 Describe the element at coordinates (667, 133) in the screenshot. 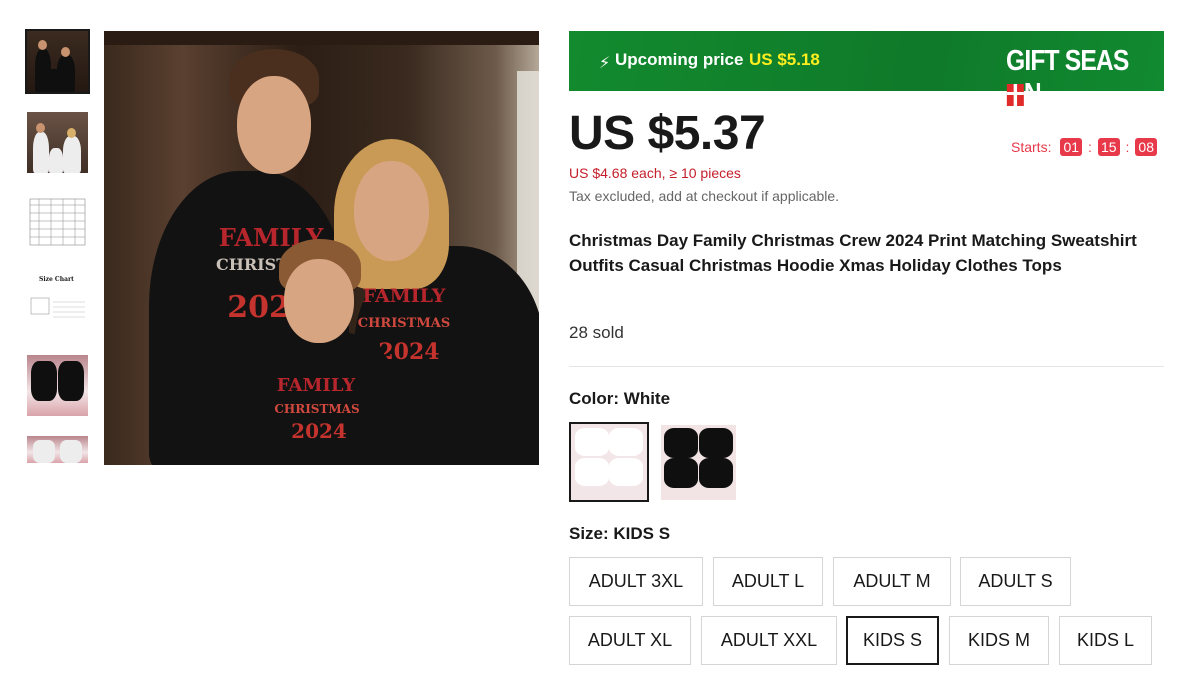

I see `current-price: US $5.37` at that location.